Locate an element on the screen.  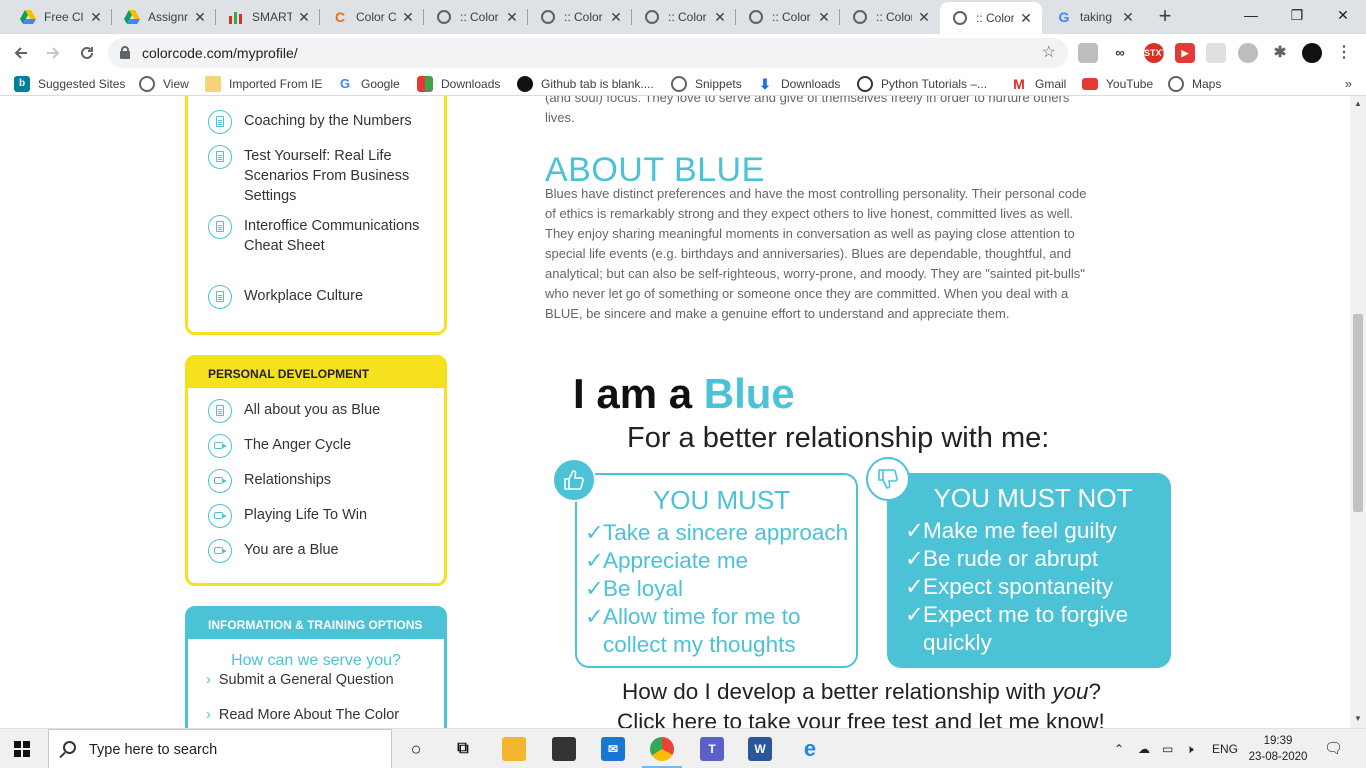
bookmark-gmail: M Gmail is located at coordinates (1038, 84).